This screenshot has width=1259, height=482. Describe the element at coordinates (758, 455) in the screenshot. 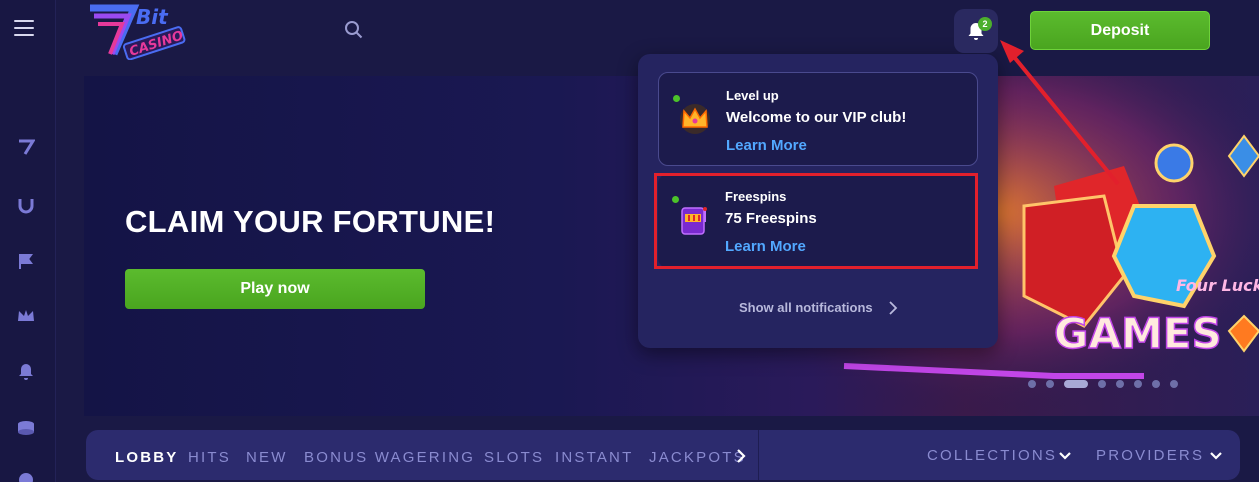

I see `divider` at that location.